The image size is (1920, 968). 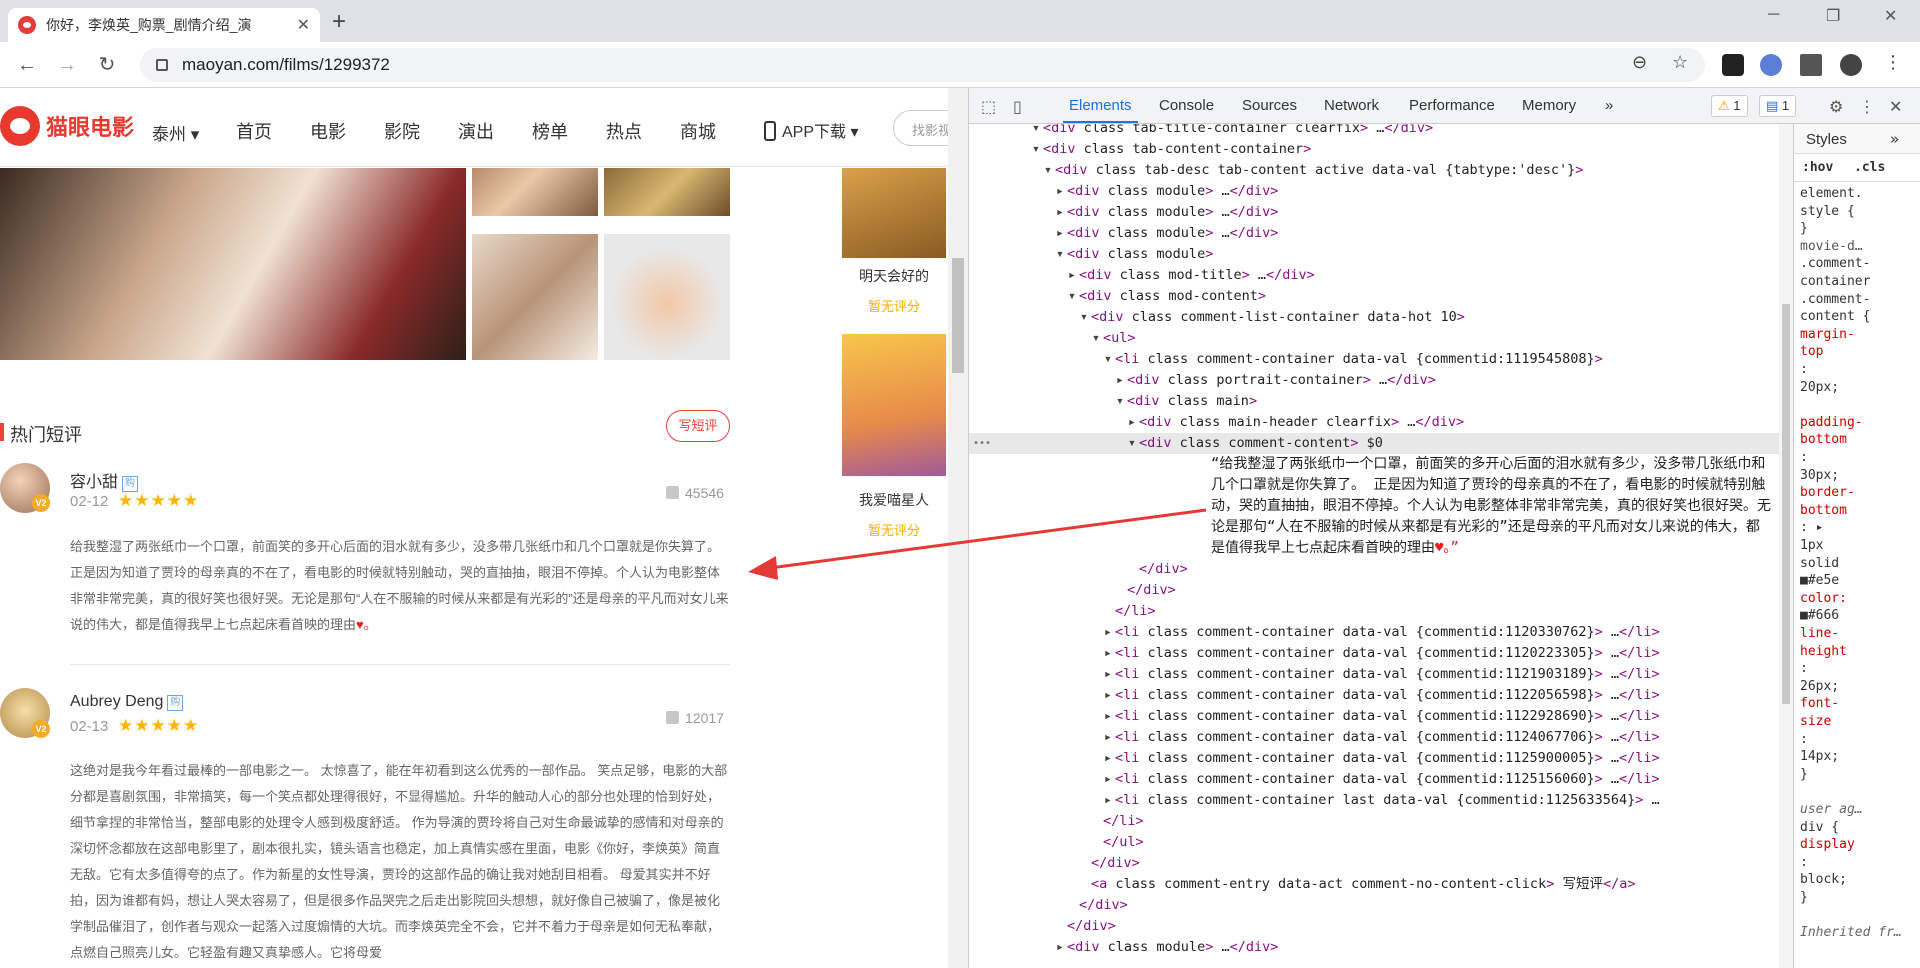 What do you see at coordinates (1894, 139) in the screenshot?
I see `styles-more-icon: »` at bounding box center [1894, 139].